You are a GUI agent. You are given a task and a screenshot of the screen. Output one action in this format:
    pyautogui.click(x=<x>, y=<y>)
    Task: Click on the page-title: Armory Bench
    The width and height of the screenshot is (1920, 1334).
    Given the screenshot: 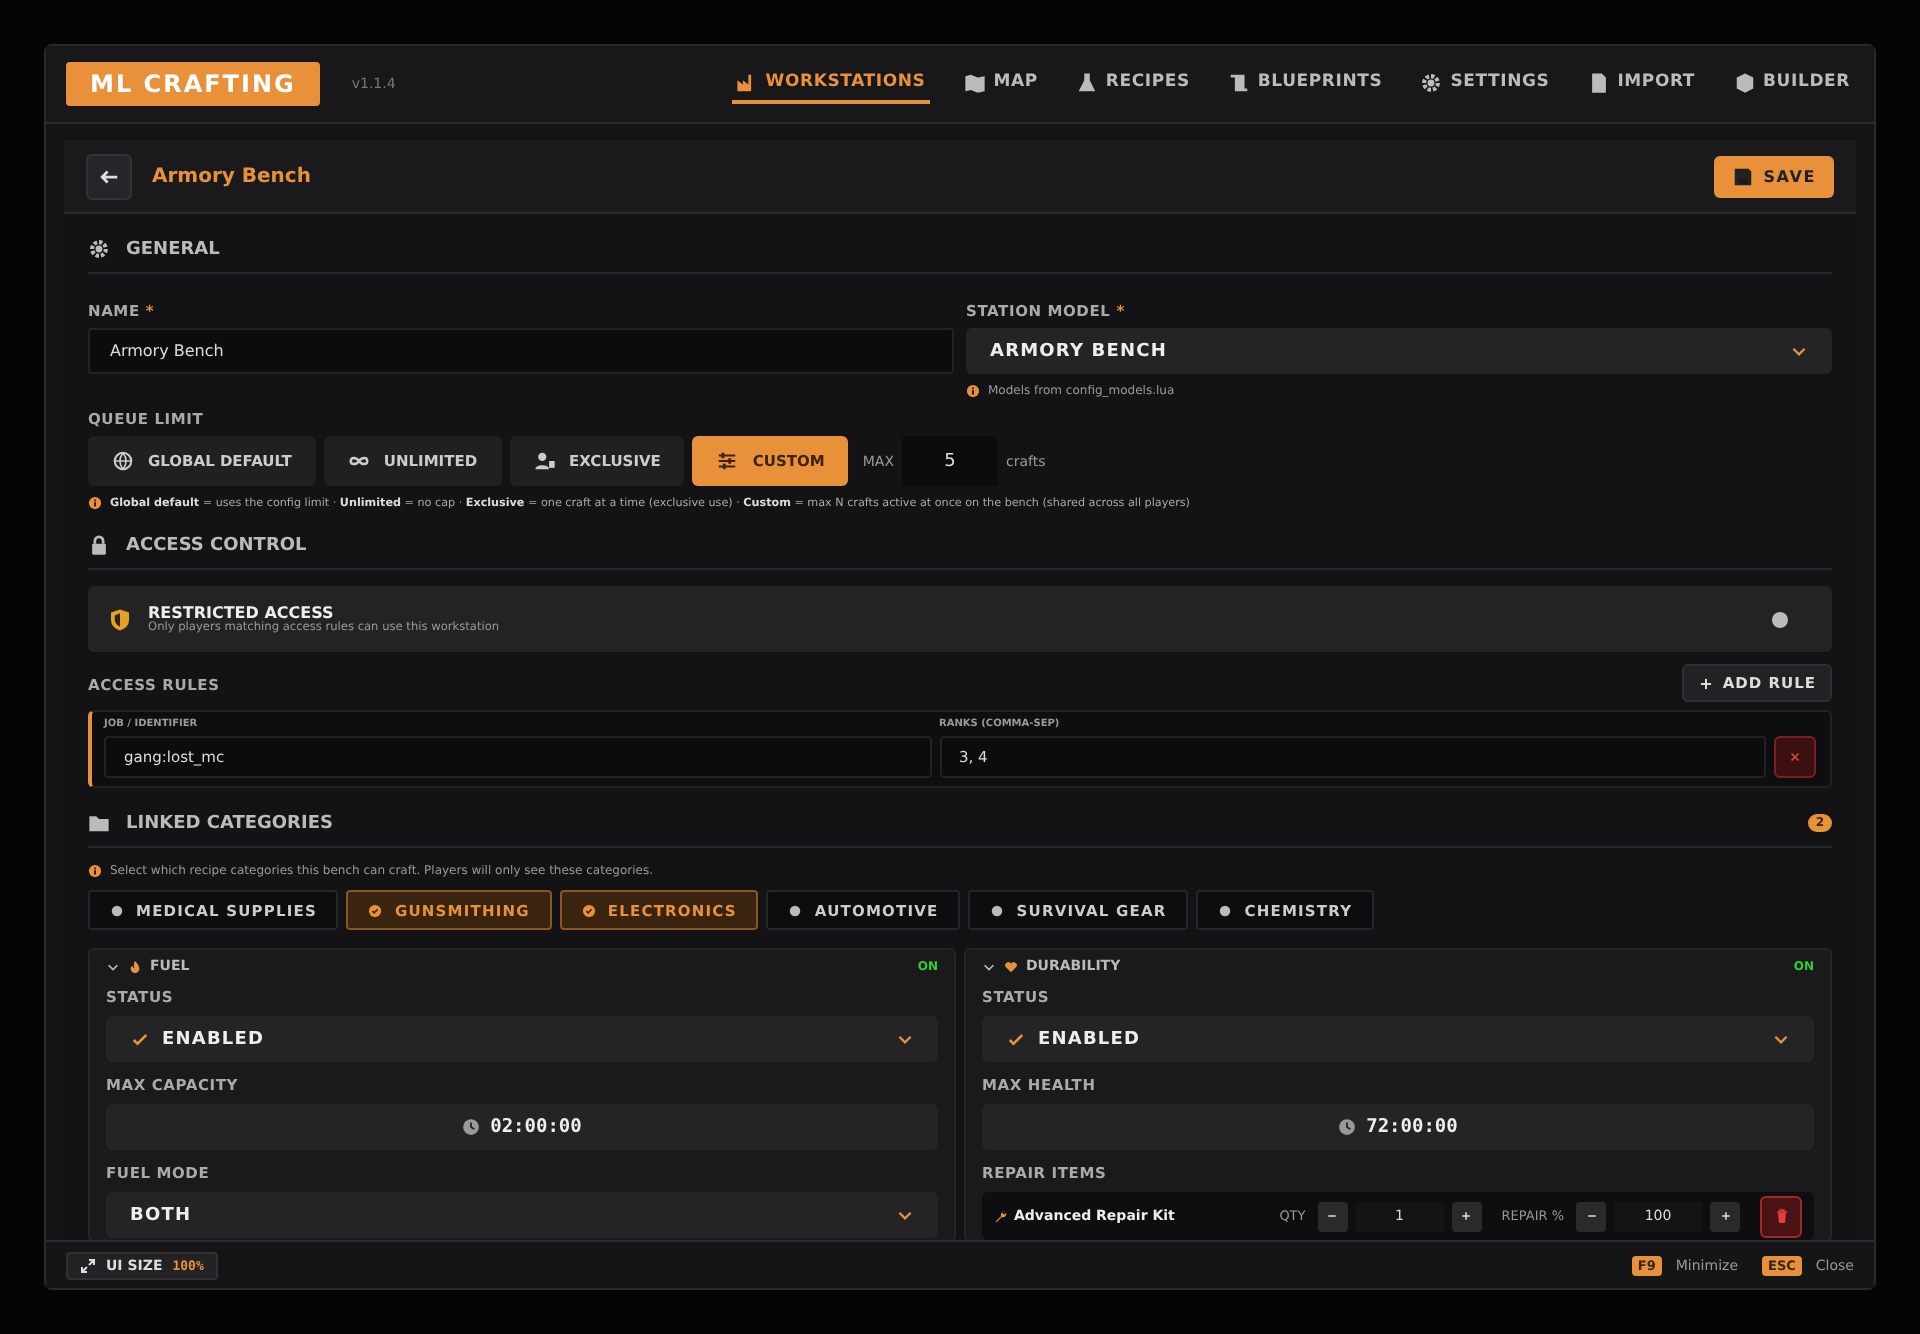 What is the action you would take?
    pyautogui.click(x=231, y=176)
    